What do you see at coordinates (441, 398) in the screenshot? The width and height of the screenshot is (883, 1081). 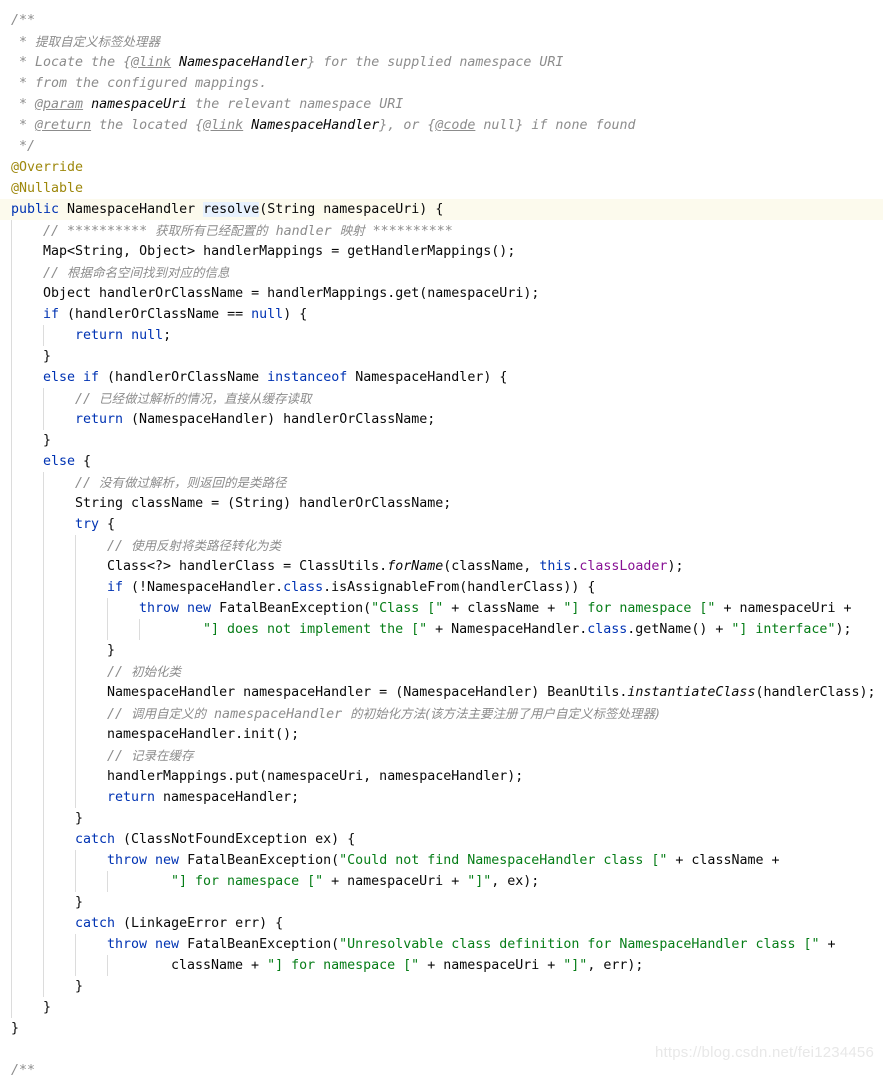 I see `code-line: // 已经做过解析的情况，直接从缓存读取` at bounding box center [441, 398].